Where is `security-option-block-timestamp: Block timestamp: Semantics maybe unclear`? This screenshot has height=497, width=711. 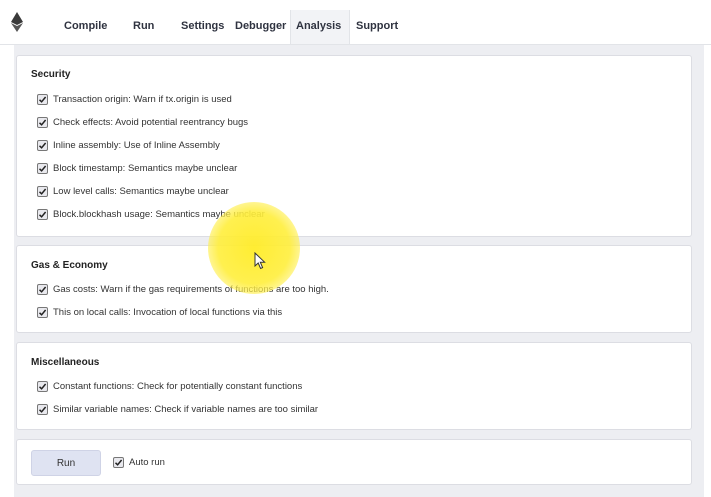 security-option-block-timestamp: Block timestamp: Semantics maybe unclear is located at coordinates (137, 168).